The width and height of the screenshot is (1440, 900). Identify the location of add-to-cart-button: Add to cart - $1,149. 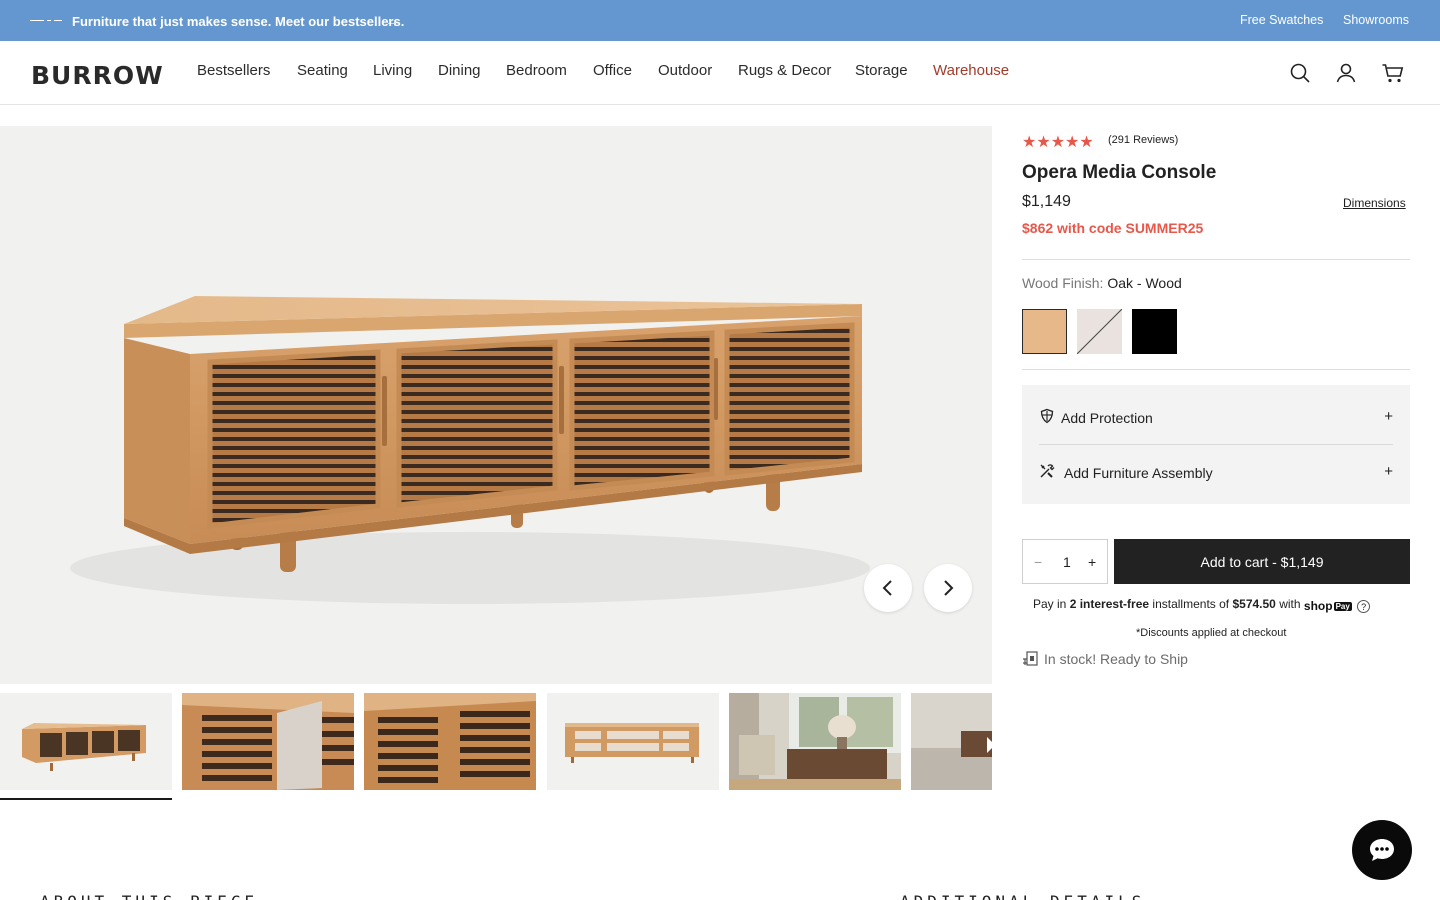
(1262, 561).